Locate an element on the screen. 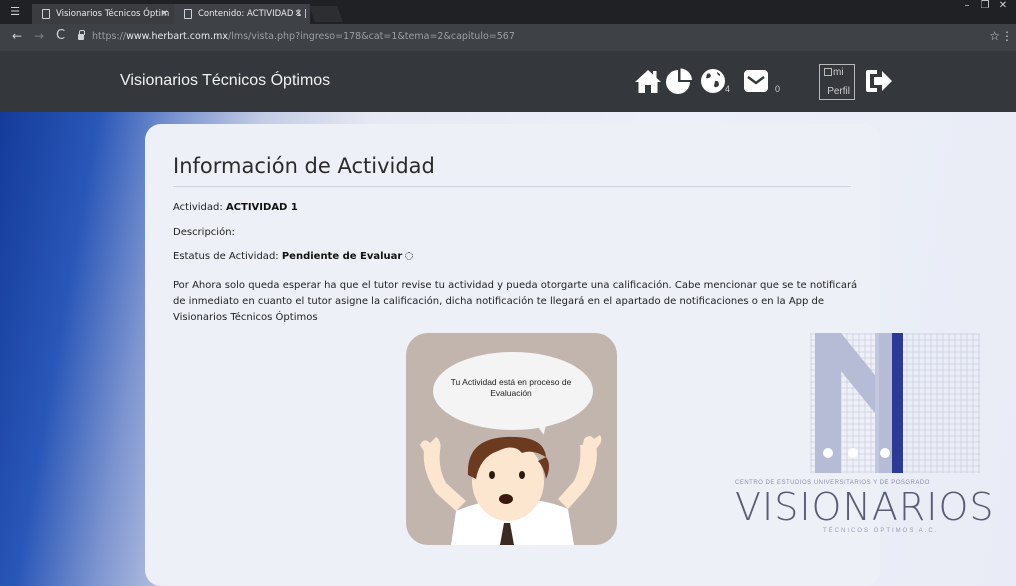 The image size is (1016, 586). profile-alt-text-2: Perfil is located at coordinates (838, 91).